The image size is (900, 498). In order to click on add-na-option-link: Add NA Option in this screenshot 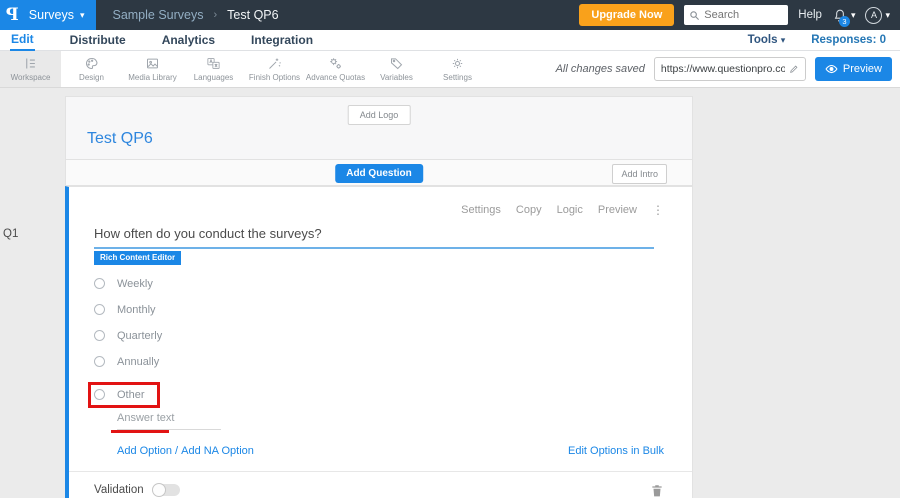, I will do `click(217, 451)`.